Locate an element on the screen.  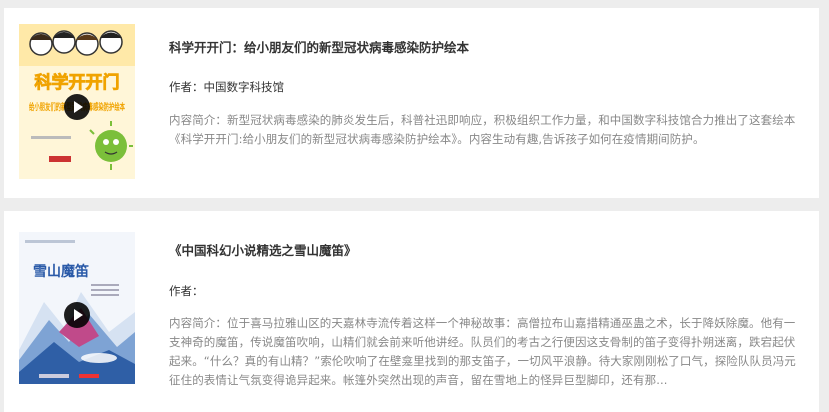
book-title: 科学开开门：给小朋友们的新型冠状病毒感染防护绘本 is located at coordinates (483, 48).